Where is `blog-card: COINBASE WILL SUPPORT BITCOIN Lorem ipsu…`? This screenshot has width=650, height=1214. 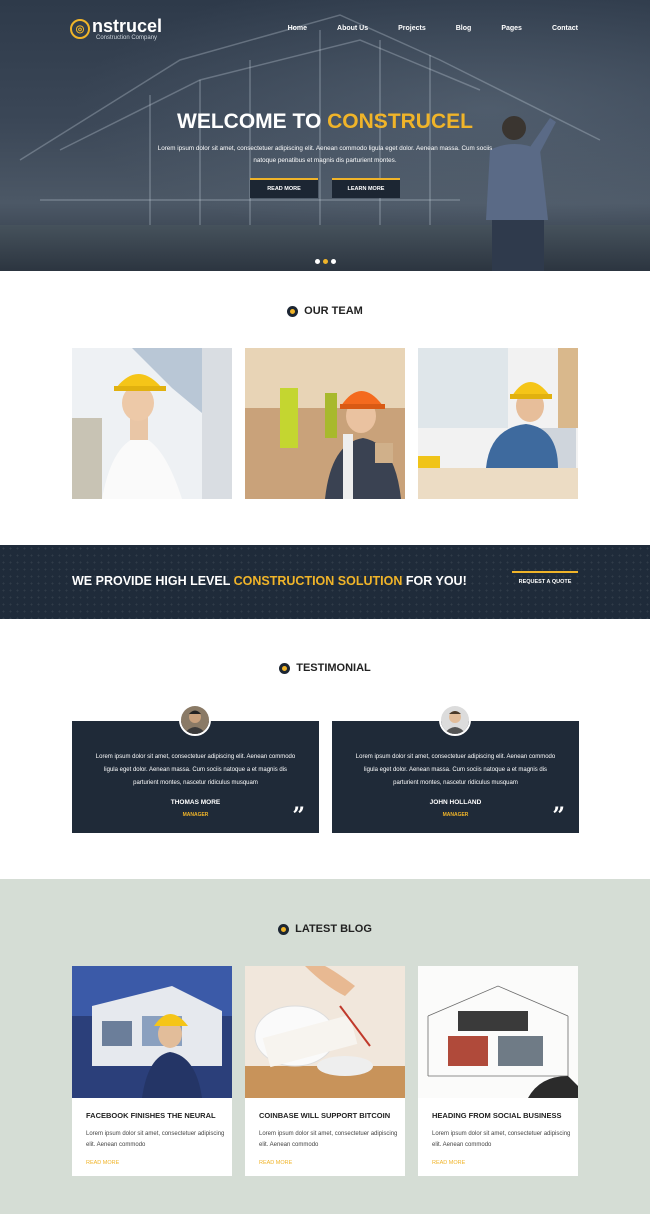 blog-card: COINBASE WILL SUPPORT BITCOIN Lorem ipsu… is located at coordinates (325, 1071).